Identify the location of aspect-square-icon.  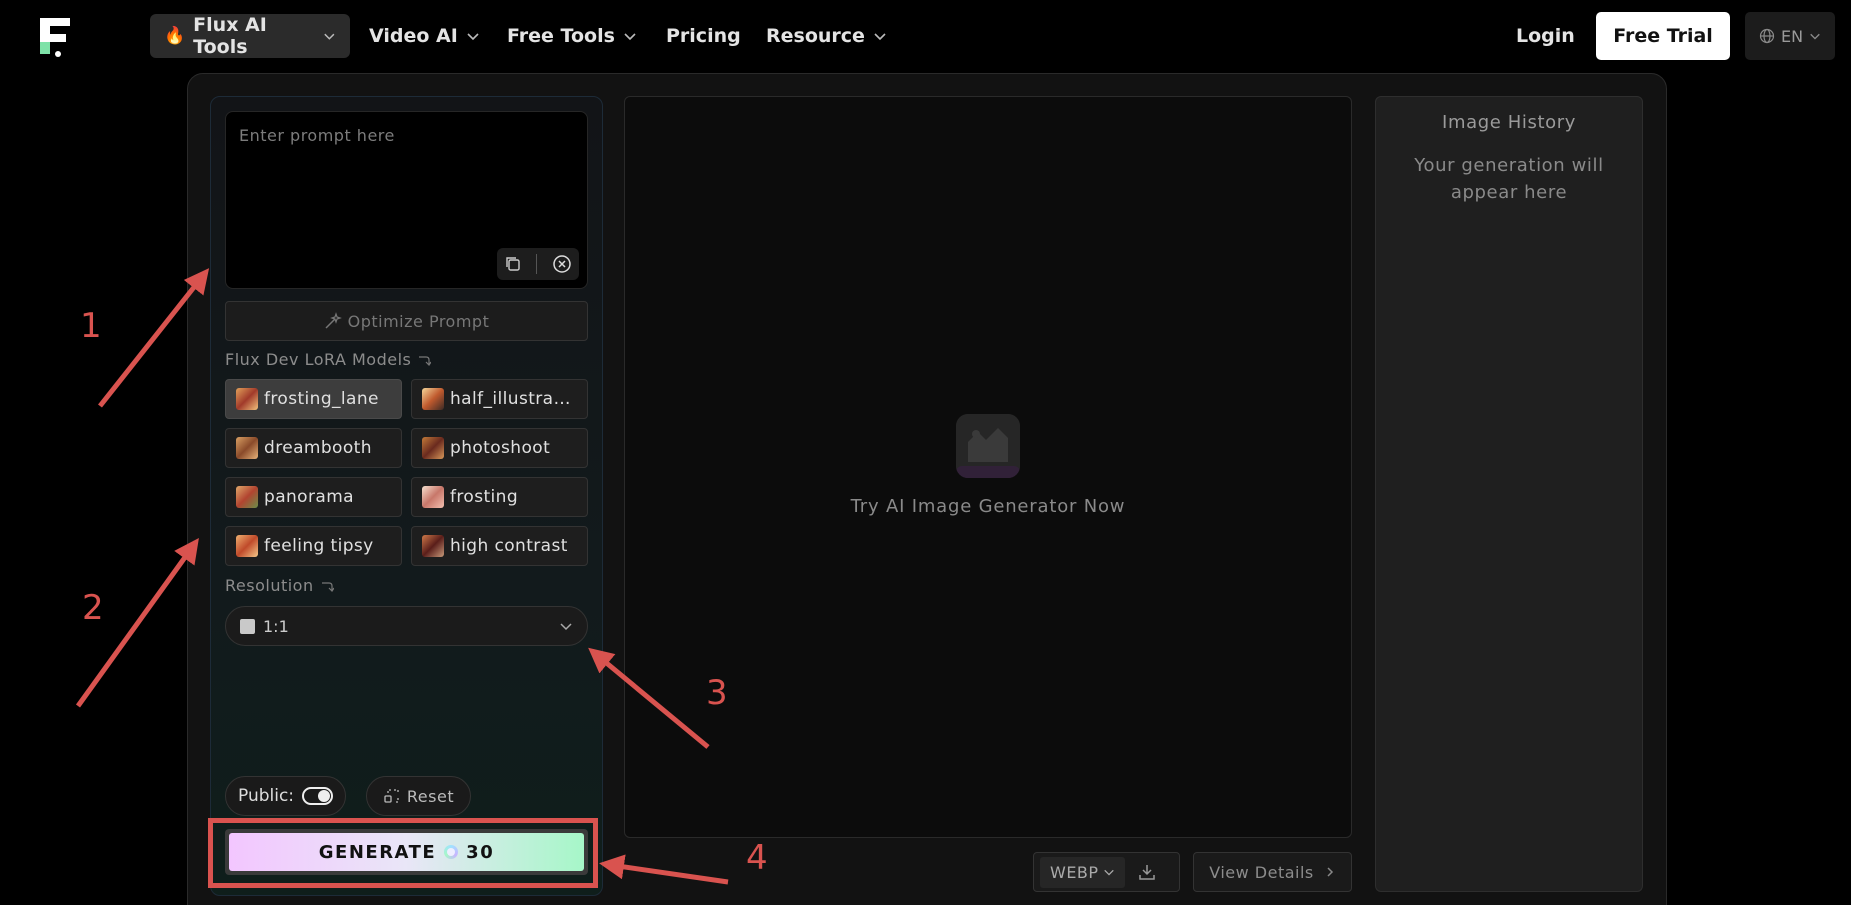
(247, 626).